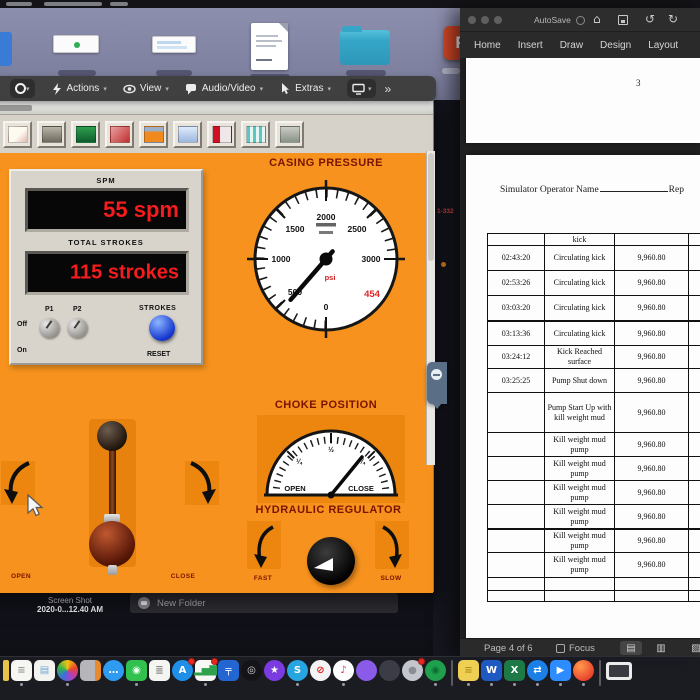 This screenshot has width=700, height=700. Describe the element at coordinates (289, 134) in the screenshot. I see `tb-monitor` at that location.